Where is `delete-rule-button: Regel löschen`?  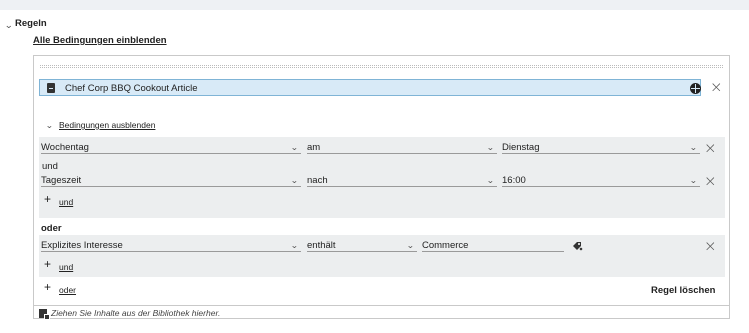 delete-rule-button: Regel löschen is located at coordinates (683, 290).